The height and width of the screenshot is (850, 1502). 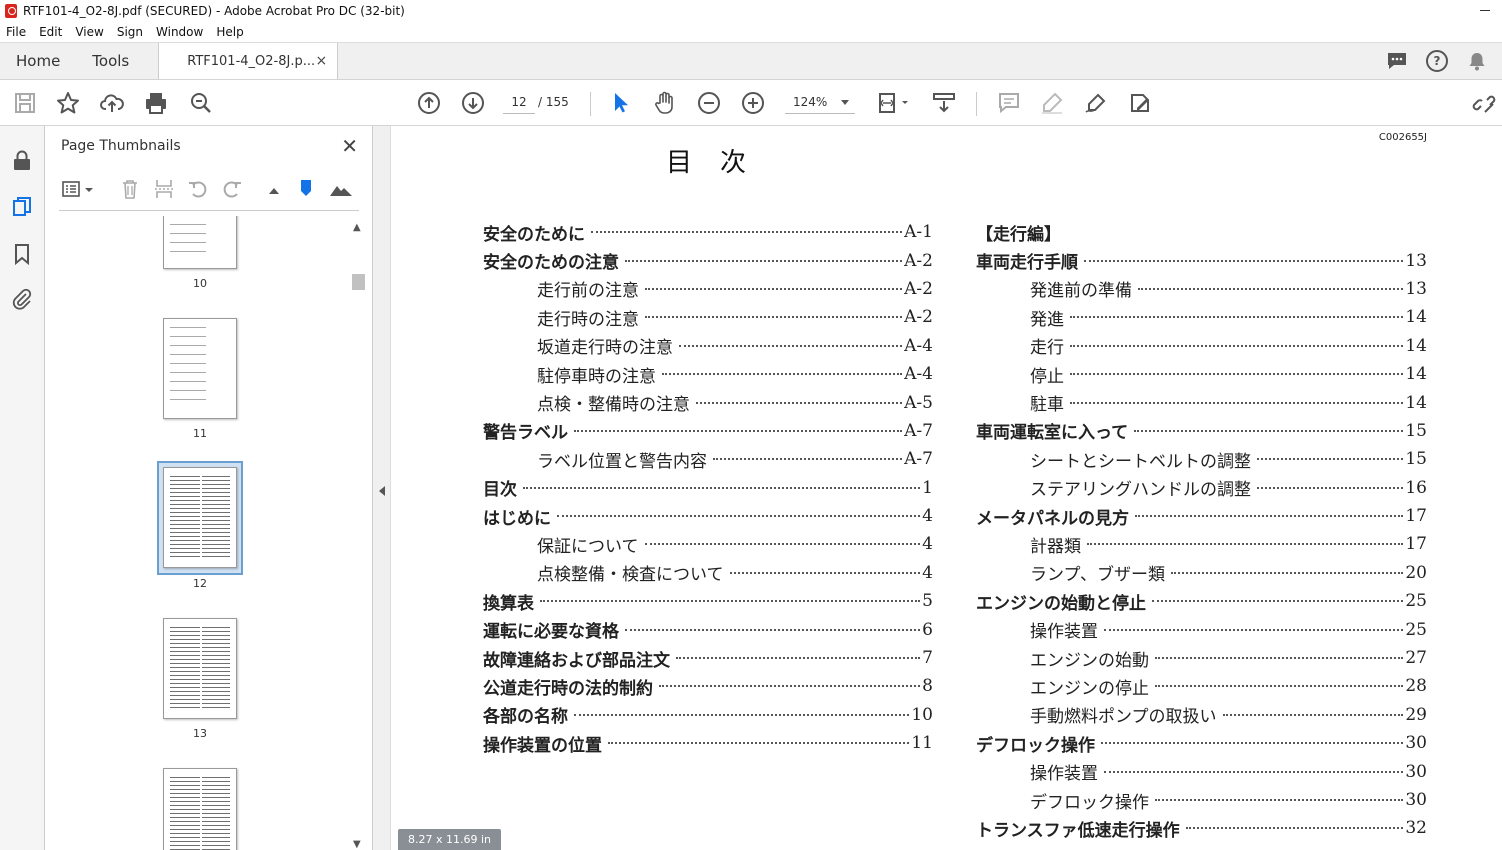 What do you see at coordinates (306, 190) in the screenshot?
I see `thumbnail-size-slider-handle` at bounding box center [306, 190].